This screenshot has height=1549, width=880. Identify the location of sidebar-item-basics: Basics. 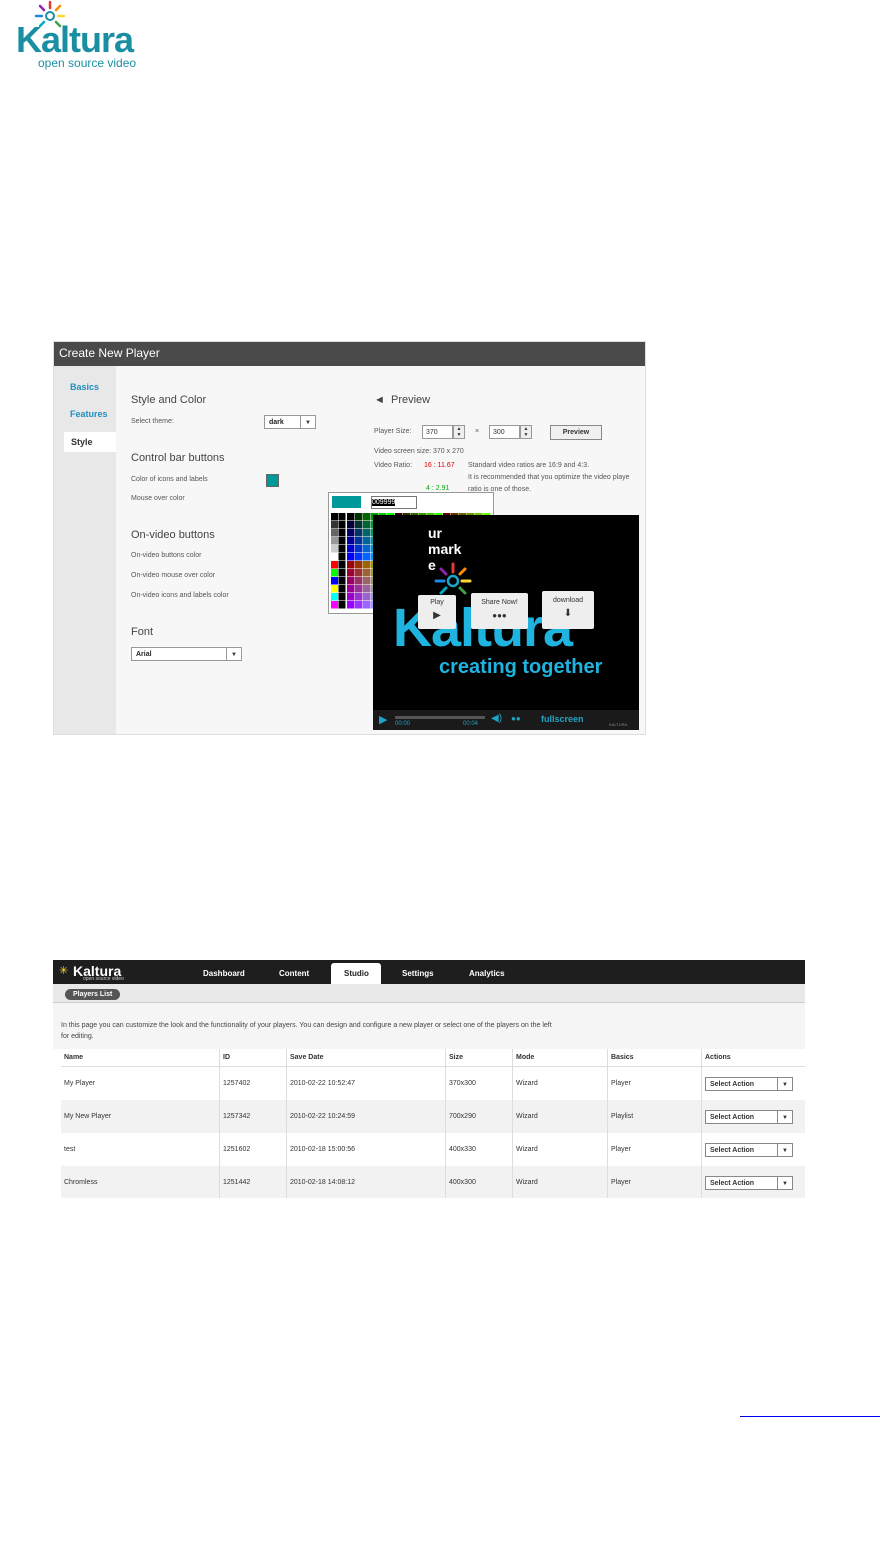
(84, 387).